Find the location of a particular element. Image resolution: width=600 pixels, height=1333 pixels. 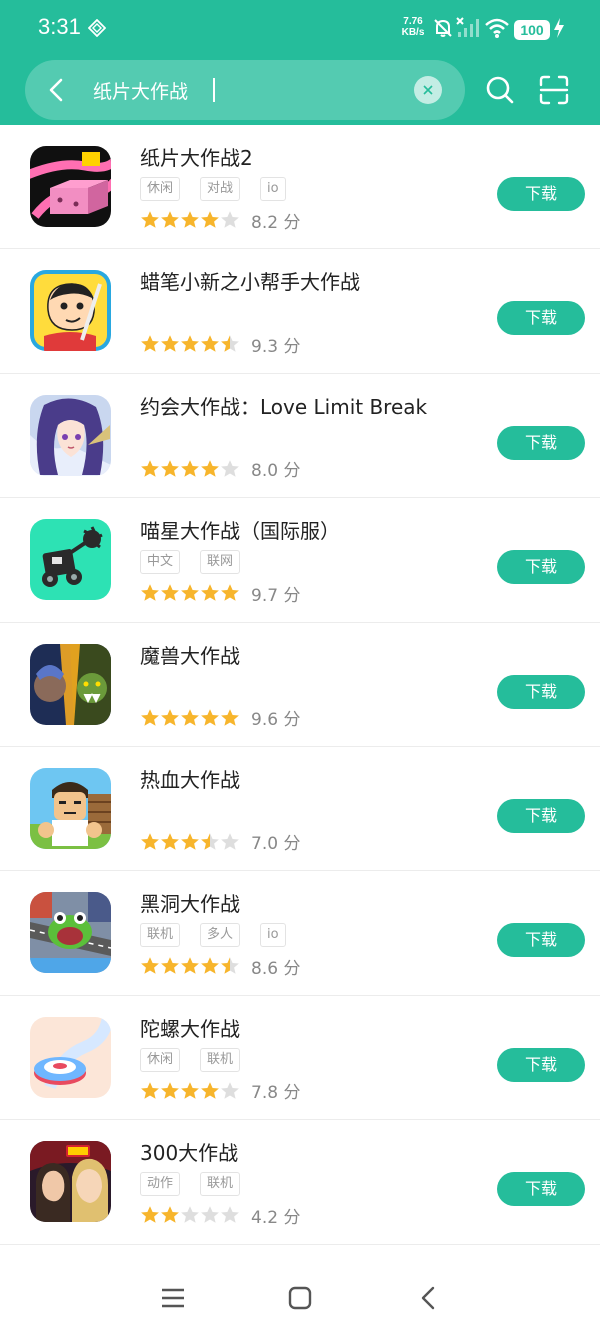

list-item: 约会大作战：Love Limit Break 8.0 分 下载 is located at coordinates (300, 436).